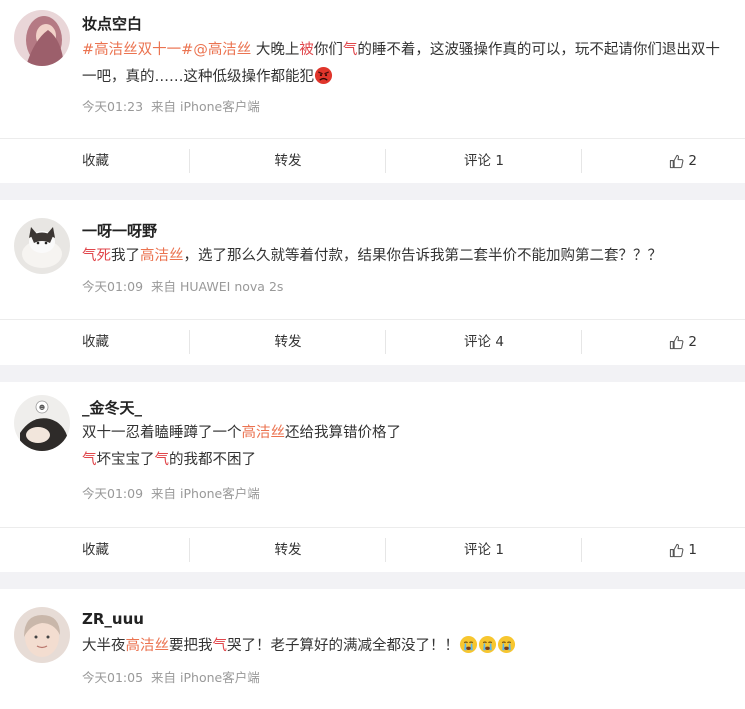 This screenshot has height=709, width=745. I want to click on text-segment: 大晚上, so click(275, 50).